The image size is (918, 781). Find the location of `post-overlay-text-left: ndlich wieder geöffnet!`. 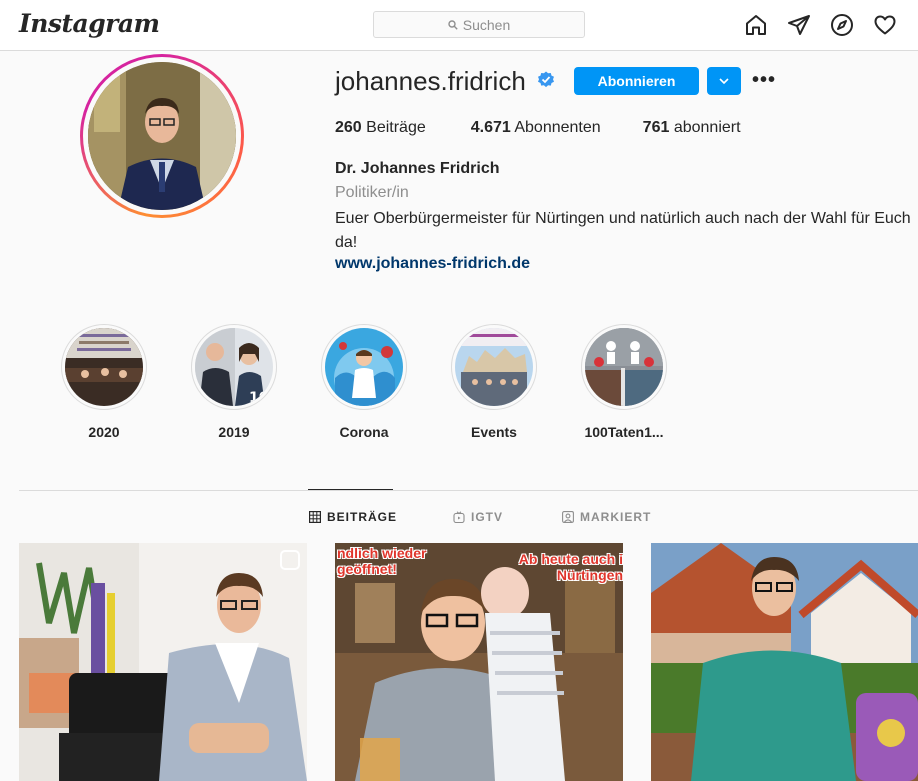

post-overlay-text-left: ndlich wieder geöffnet! is located at coordinates (382, 561).